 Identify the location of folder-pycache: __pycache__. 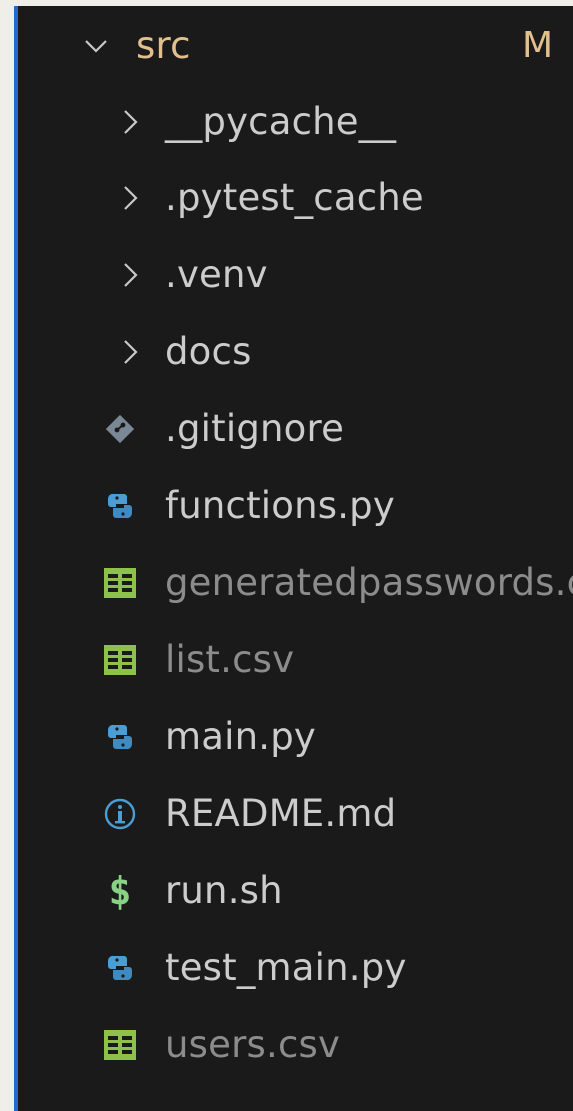
(293, 122).